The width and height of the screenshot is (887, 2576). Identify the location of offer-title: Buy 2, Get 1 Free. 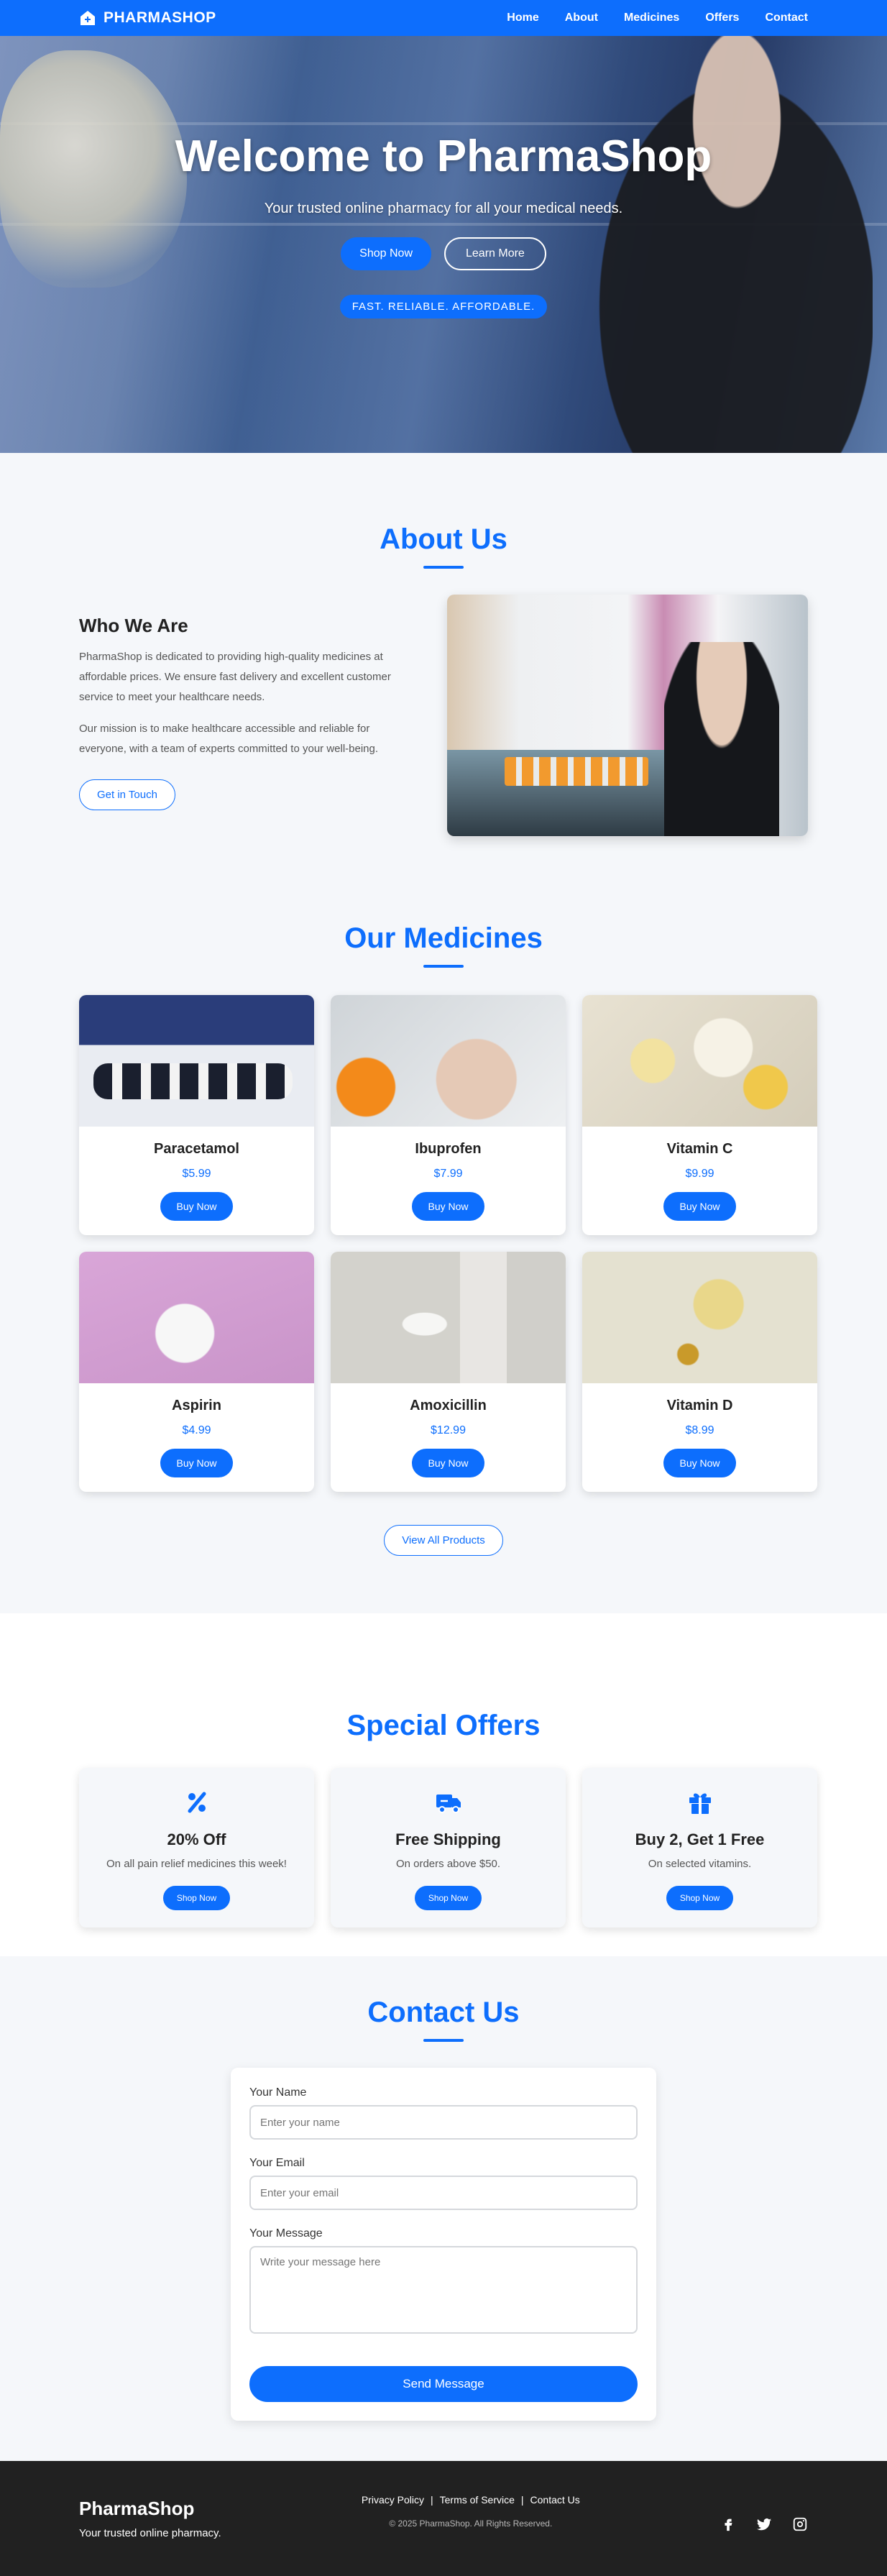
(700, 1839).